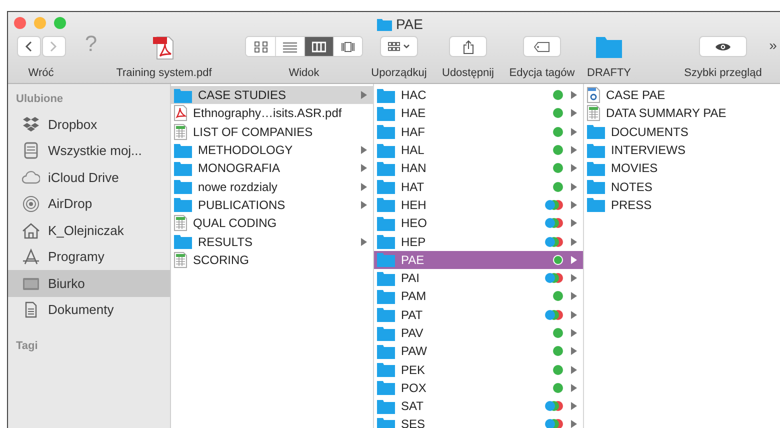 This screenshot has width=780, height=428. What do you see at coordinates (164, 48) in the screenshot?
I see `pdf-file-icon` at bounding box center [164, 48].